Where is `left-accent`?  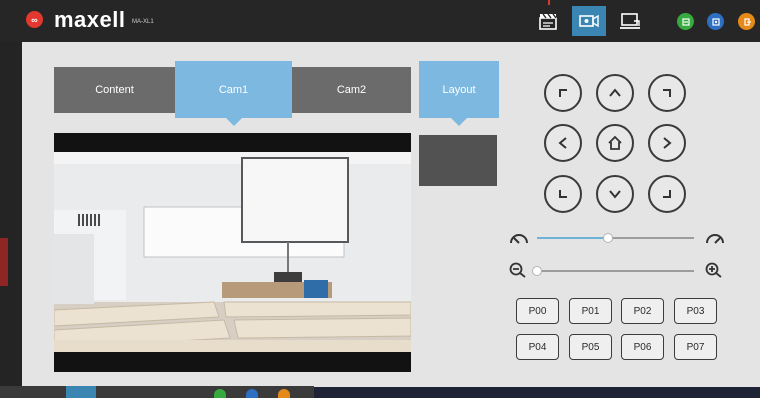
left-accent is located at coordinates (4, 262).